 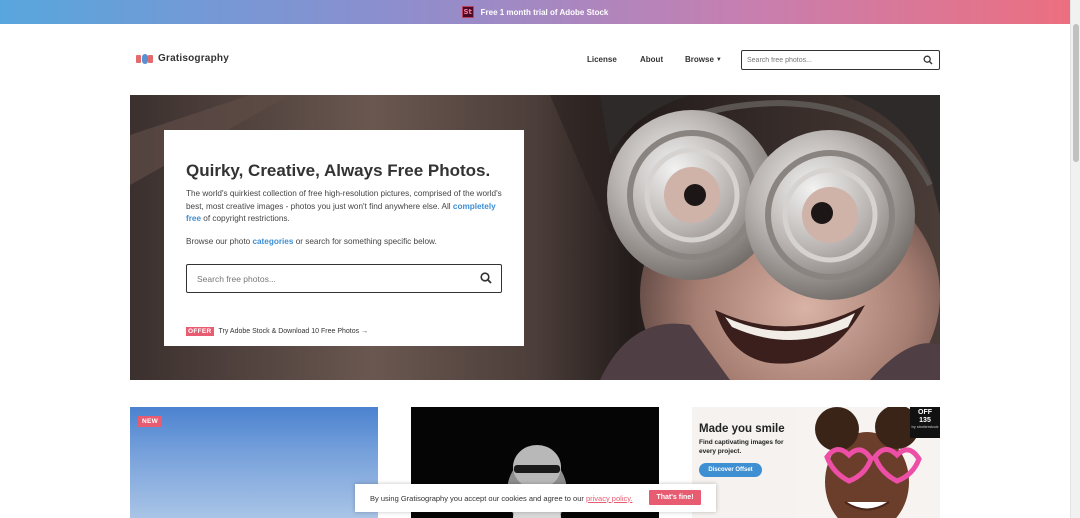 I want to click on promo-banner: St Free 1 month trial of Adobe Stock, so click(x=535, y=12).